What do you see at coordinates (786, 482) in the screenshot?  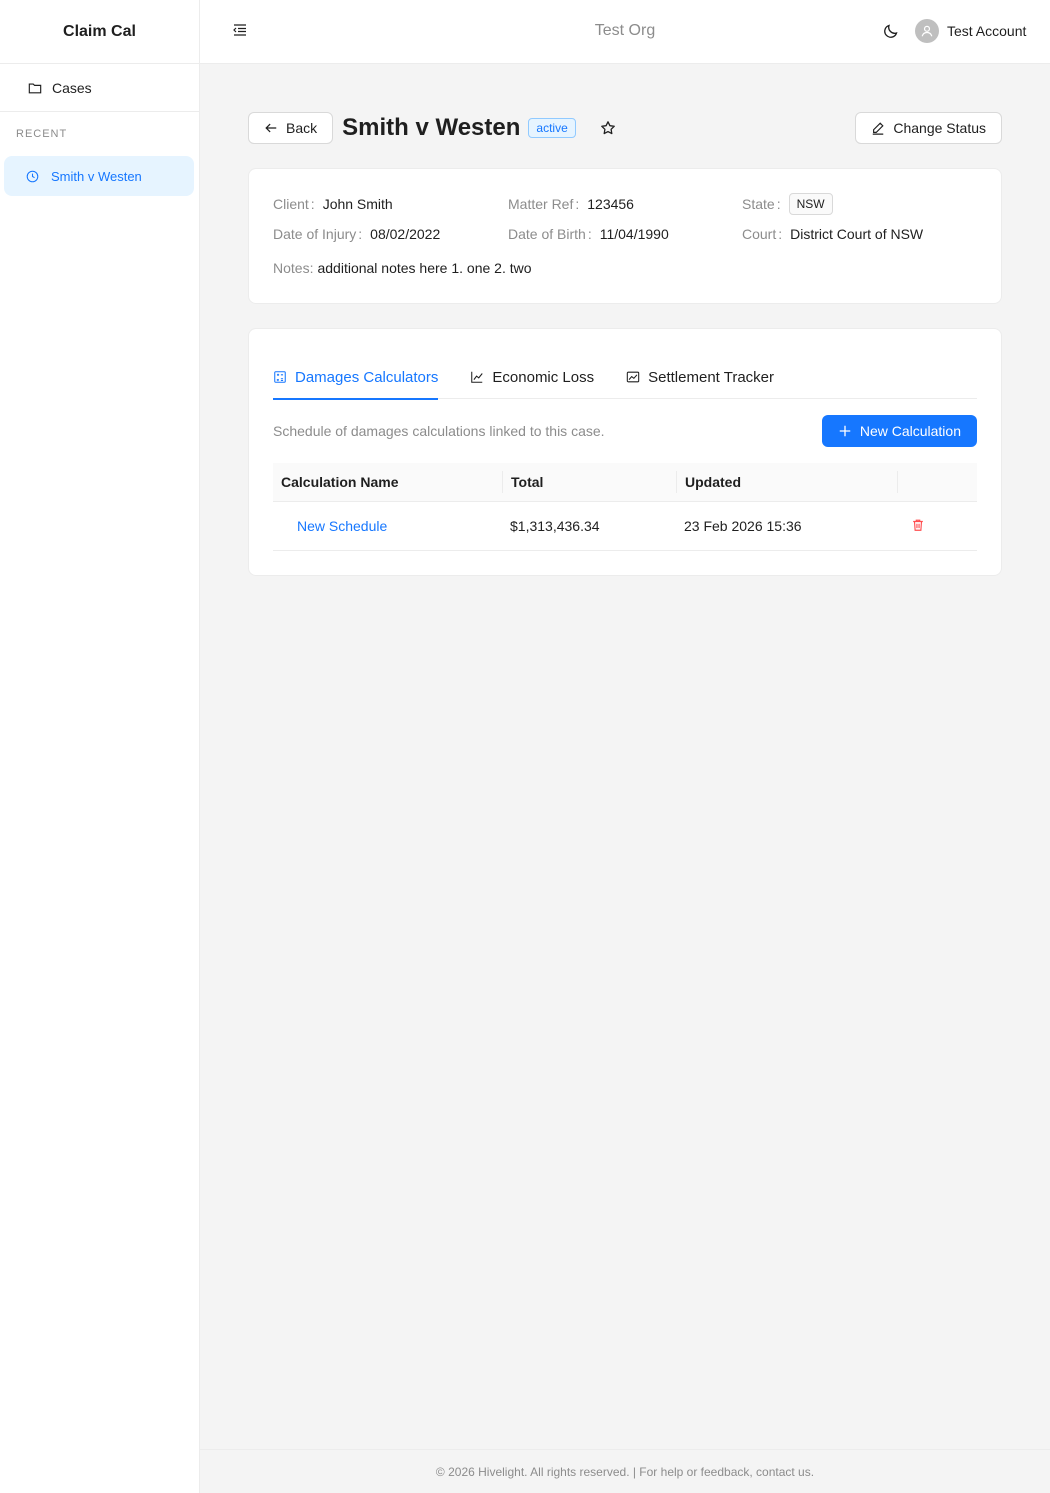 I see `column-header-updated: Updated` at bounding box center [786, 482].